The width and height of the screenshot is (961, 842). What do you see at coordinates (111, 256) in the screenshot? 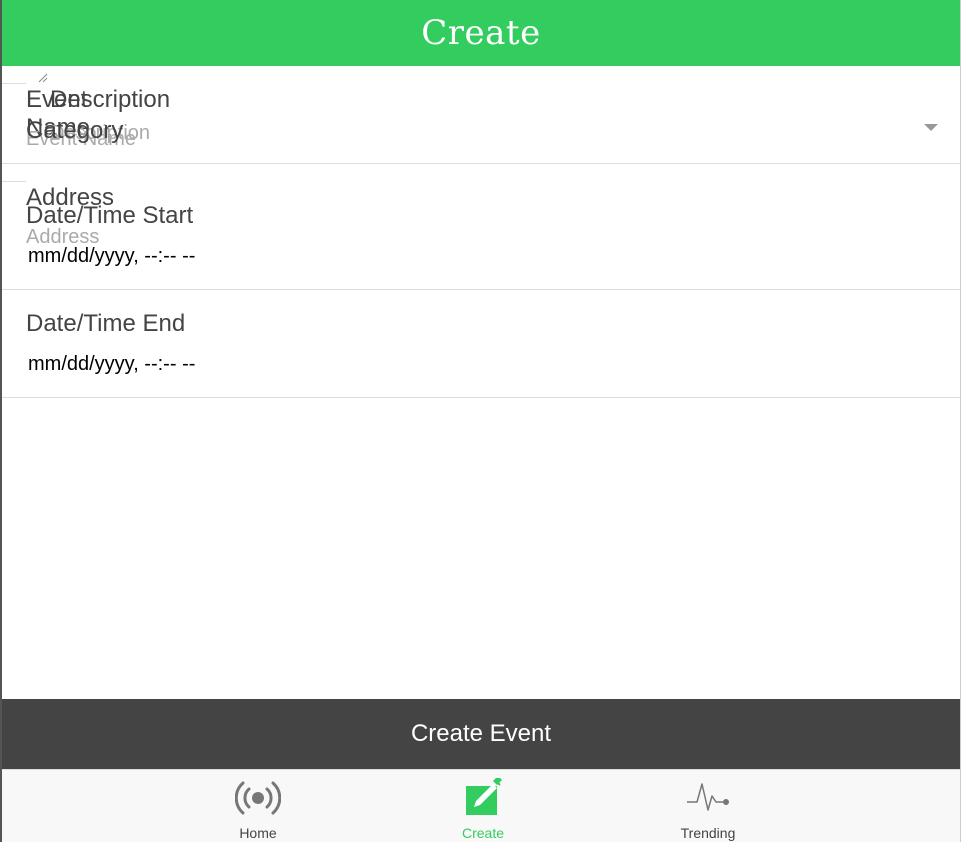
I see `date-start-input: mm/dd/yyyy, --:-- --` at bounding box center [111, 256].